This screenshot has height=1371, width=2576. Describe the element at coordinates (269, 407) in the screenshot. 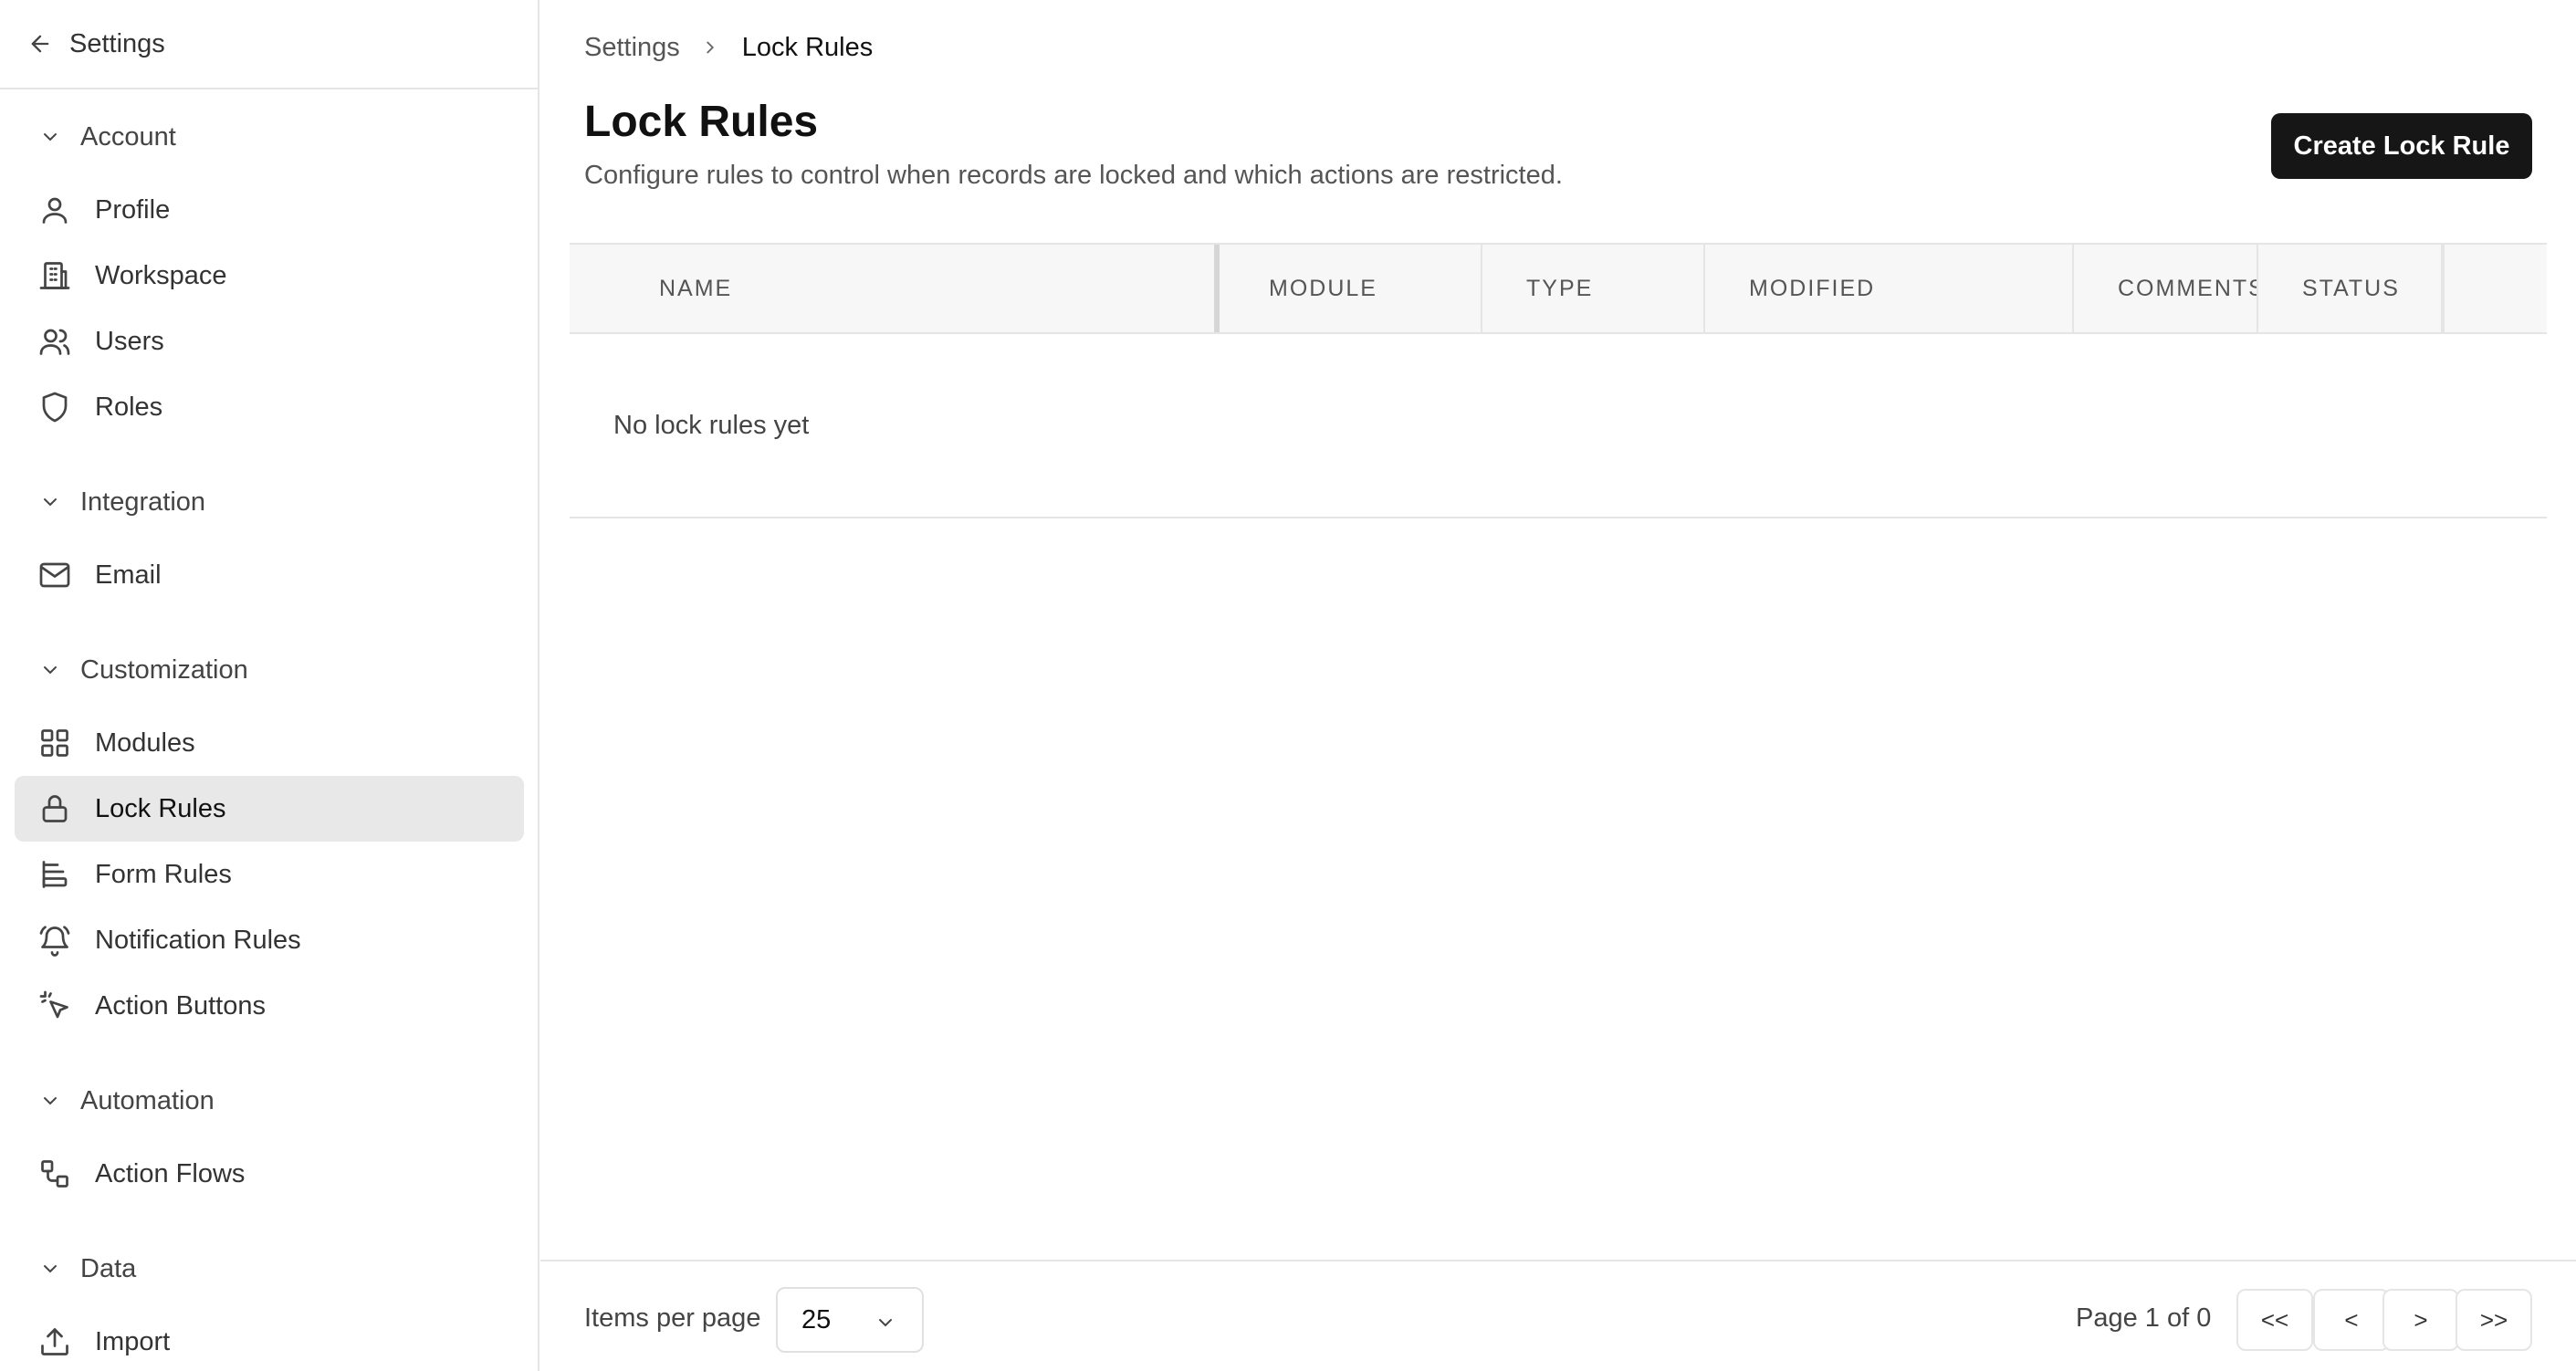

I see `sidebar-item-roles: Roles` at that location.